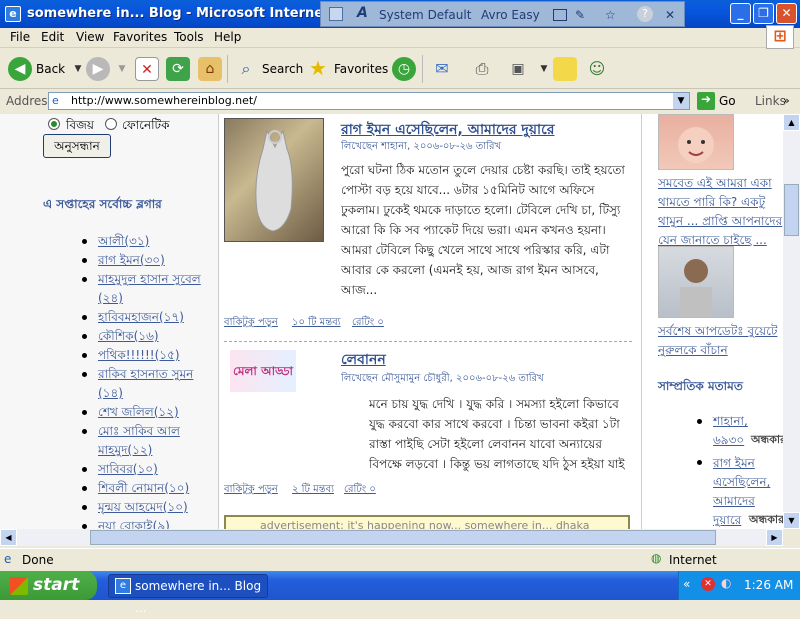 This screenshot has width=800, height=619. Describe the element at coordinates (251, 323) in the screenshot. I see `read-more-1: বাকিটুকু পড়ুন` at that location.